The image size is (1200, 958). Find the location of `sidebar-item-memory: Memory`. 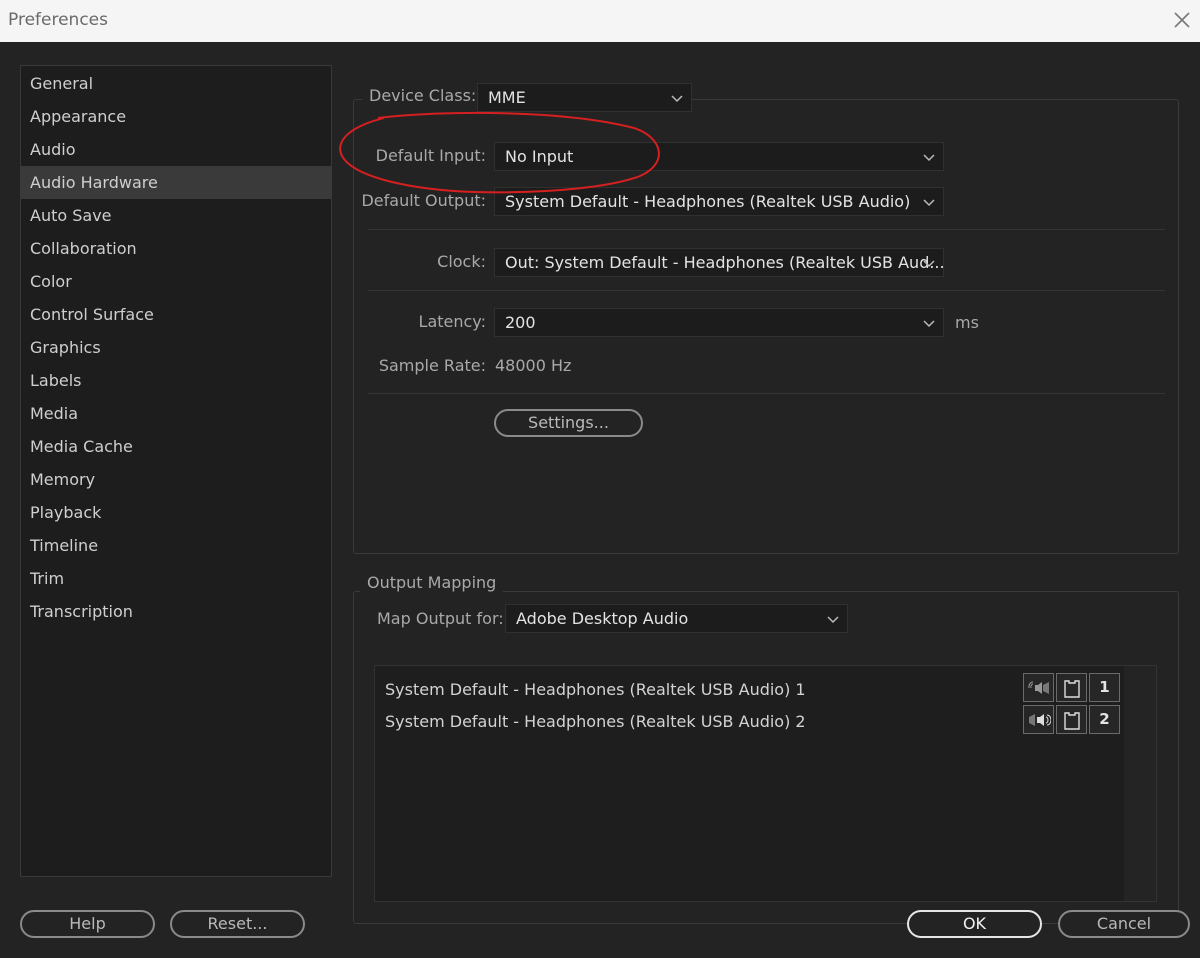

sidebar-item-memory: Memory is located at coordinates (176, 479).